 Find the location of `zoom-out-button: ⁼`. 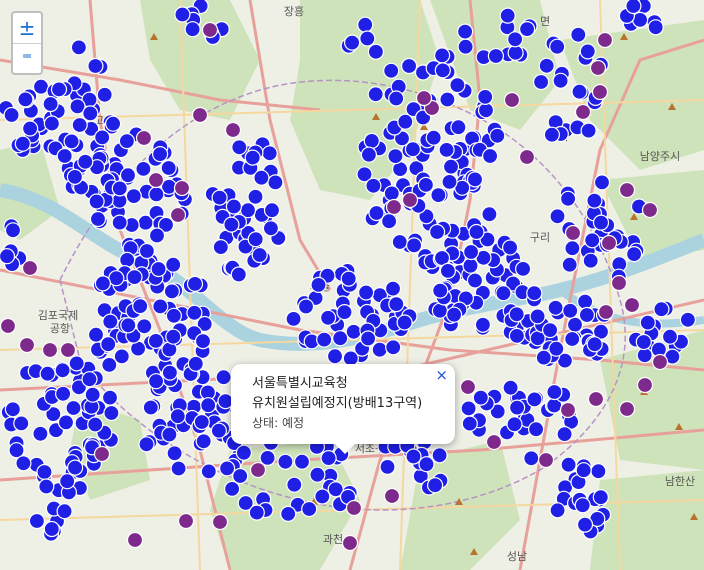

zoom-out-button: ⁼ is located at coordinates (27, 58).